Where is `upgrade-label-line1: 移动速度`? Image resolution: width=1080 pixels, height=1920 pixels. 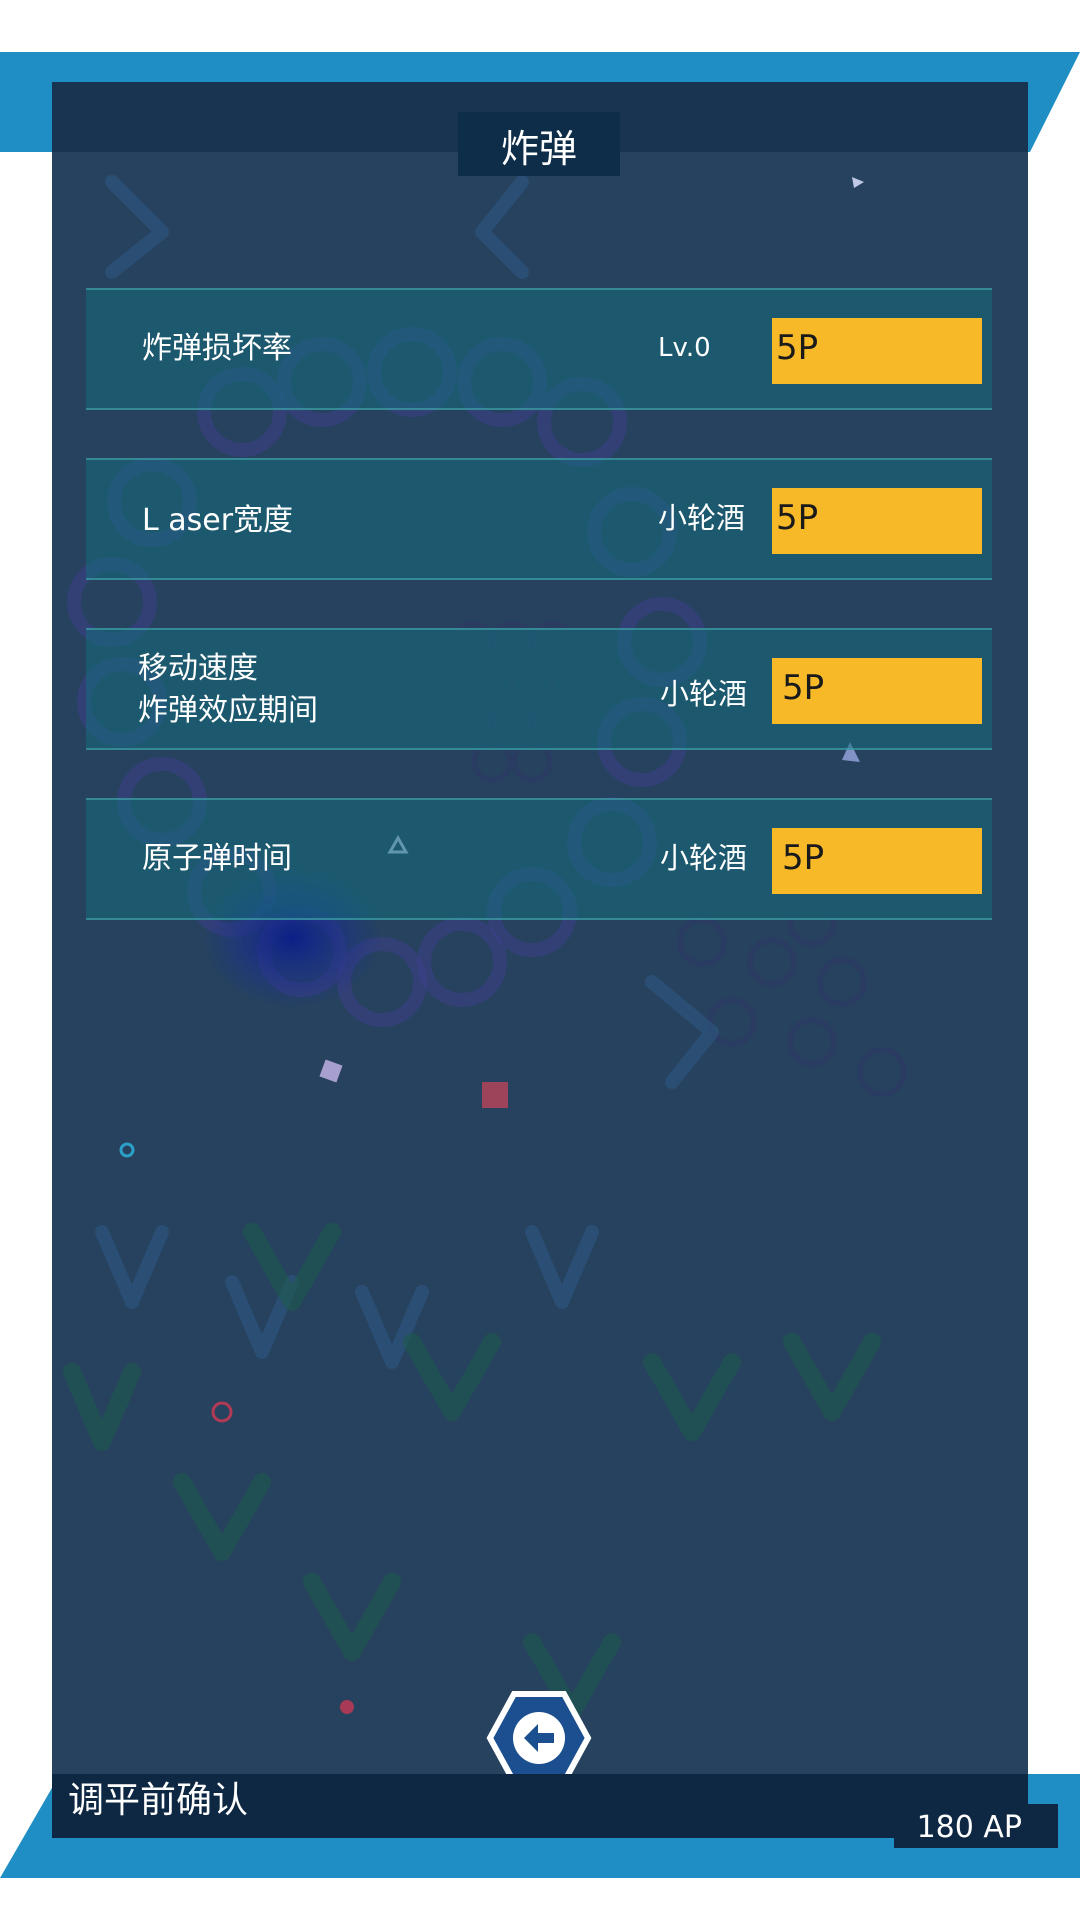
upgrade-label-line1: 移动速度 is located at coordinates (198, 668).